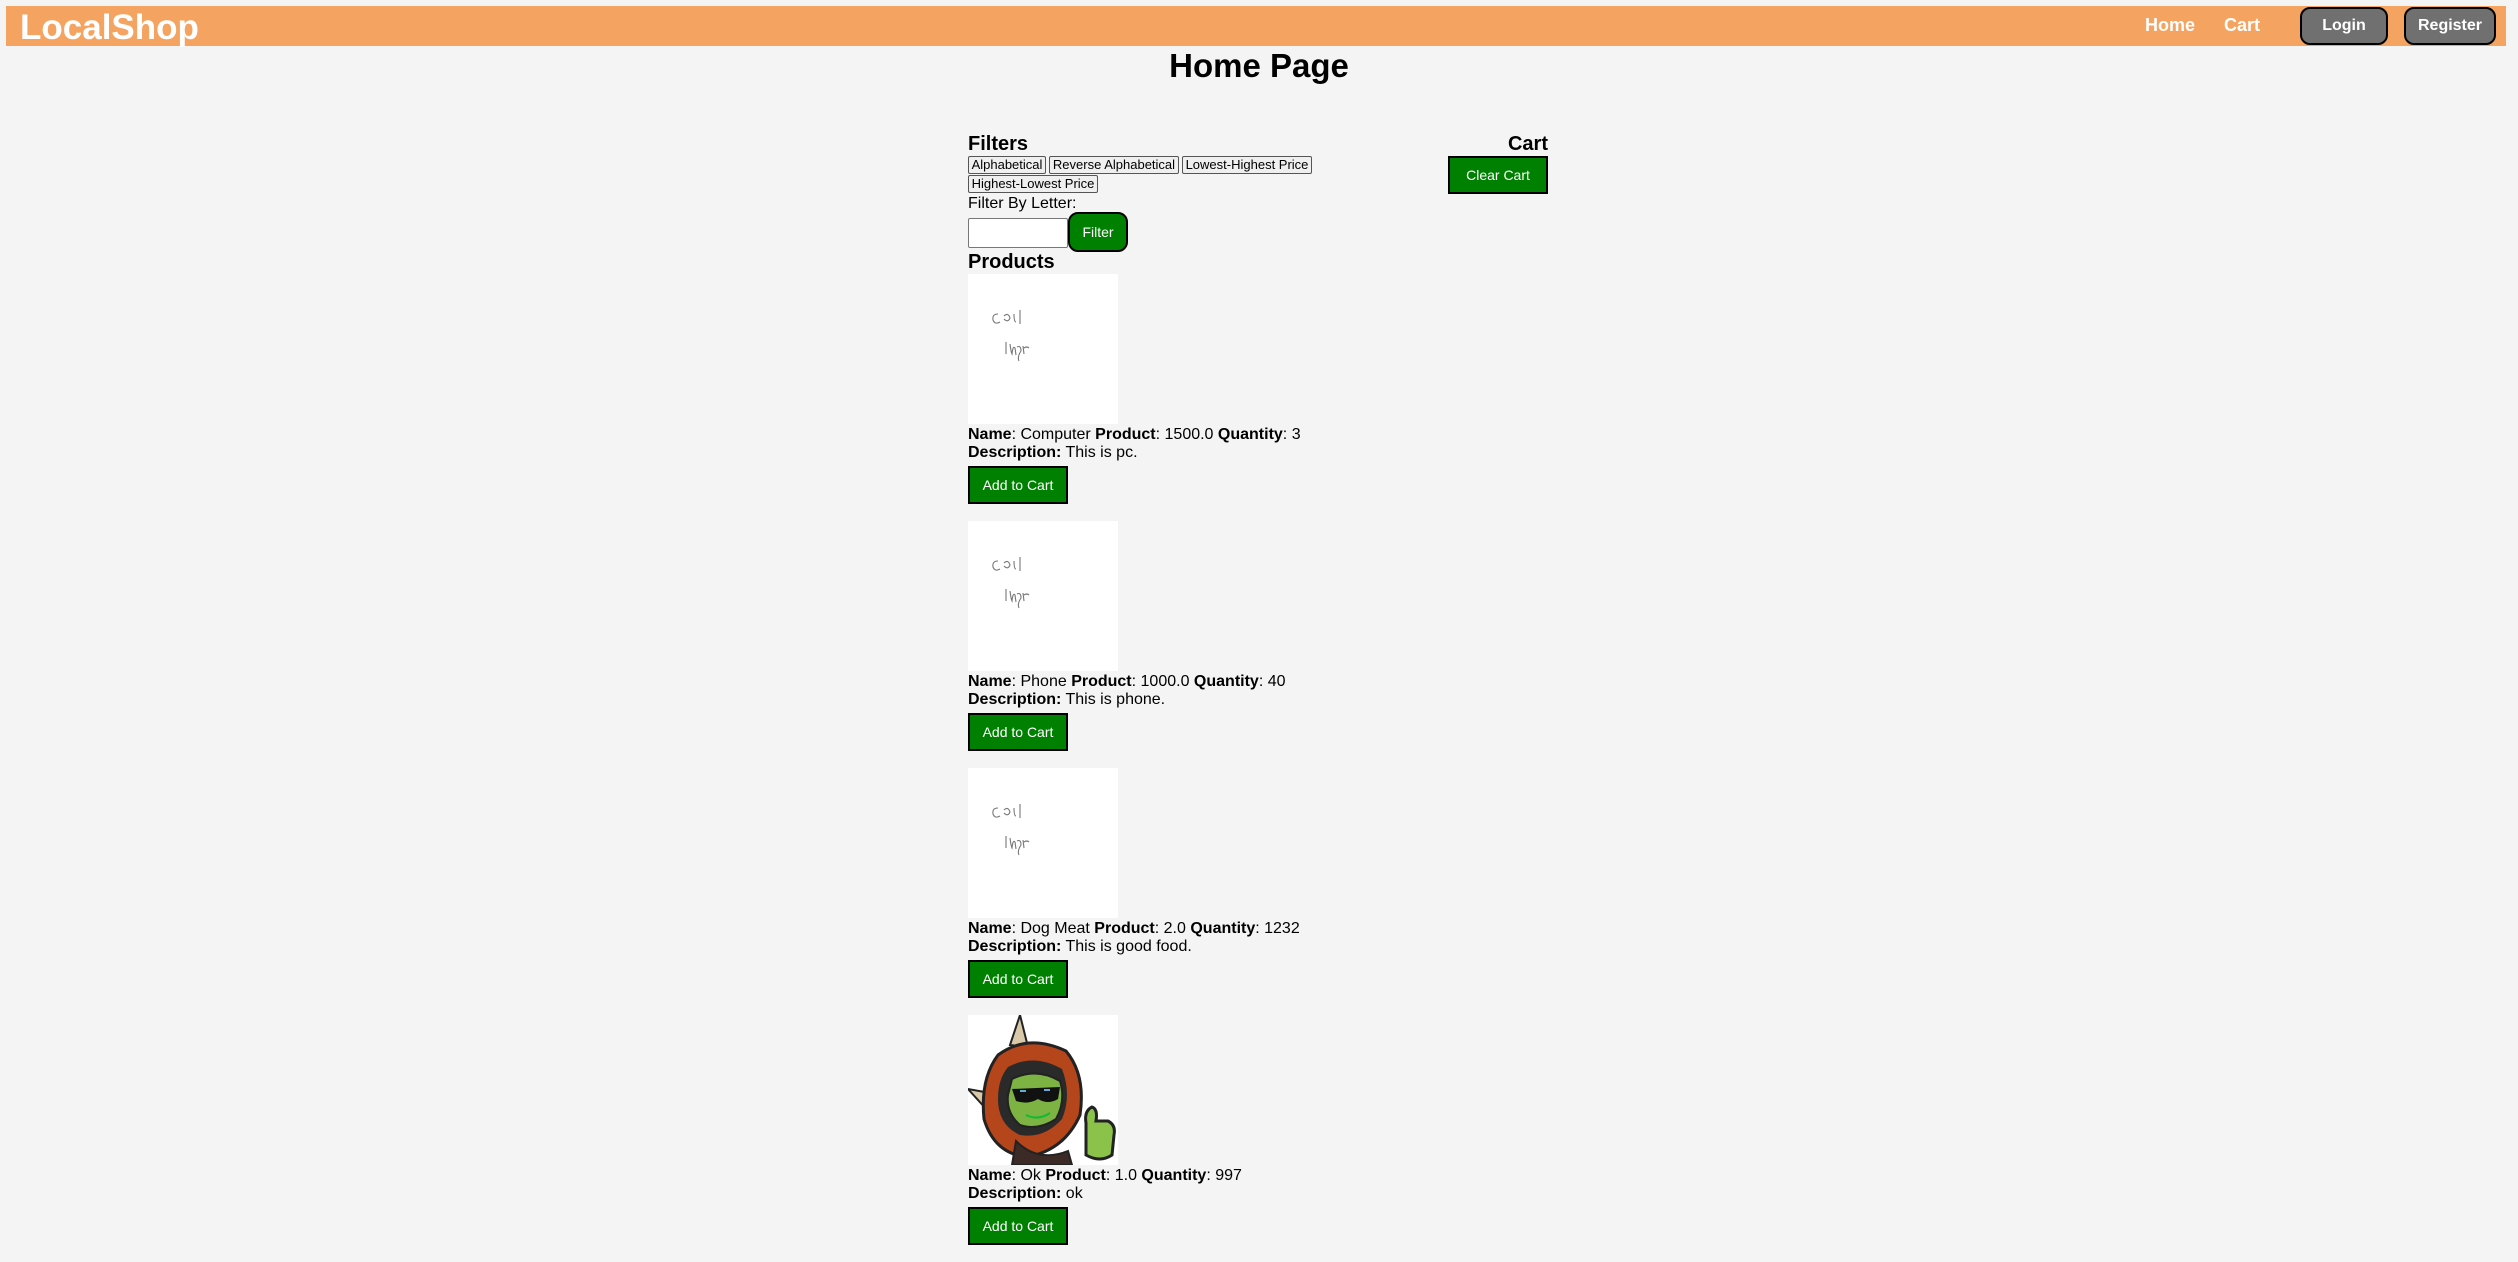 The image size is (2518, 1262). I want to click on clear-cart-button: Clear Cart, so click(1498, 175).